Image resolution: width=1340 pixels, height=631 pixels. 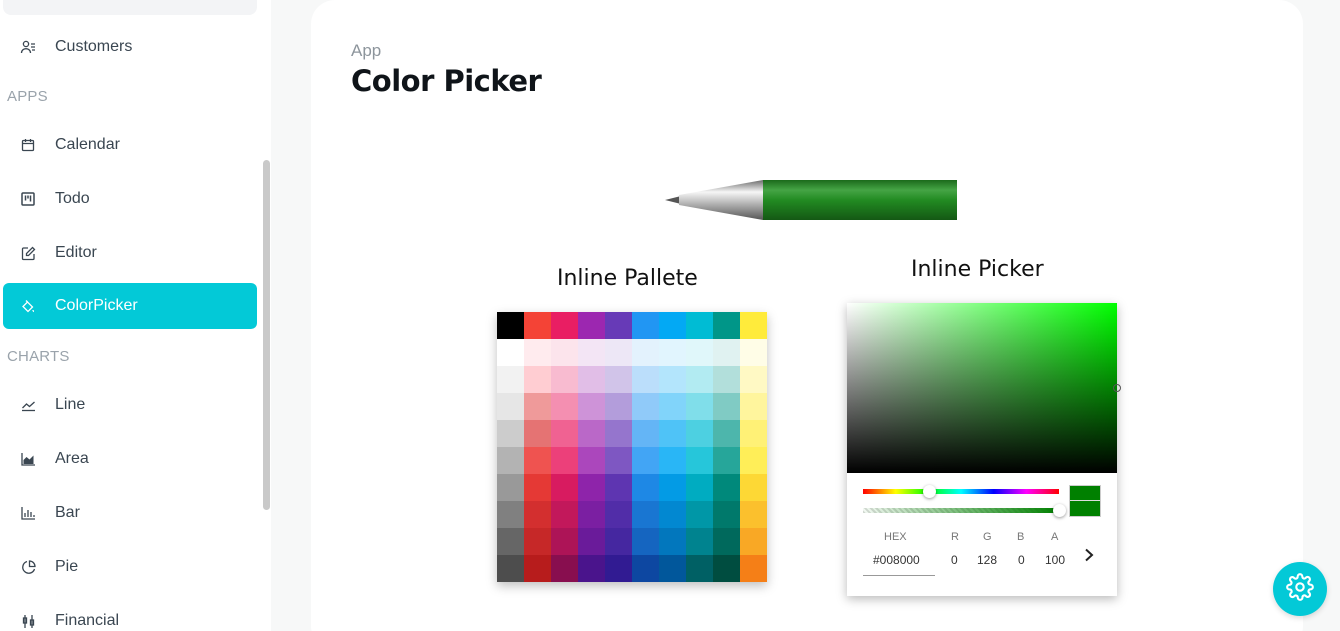 I want to click on settings-button, so click(x=1300, y=589).